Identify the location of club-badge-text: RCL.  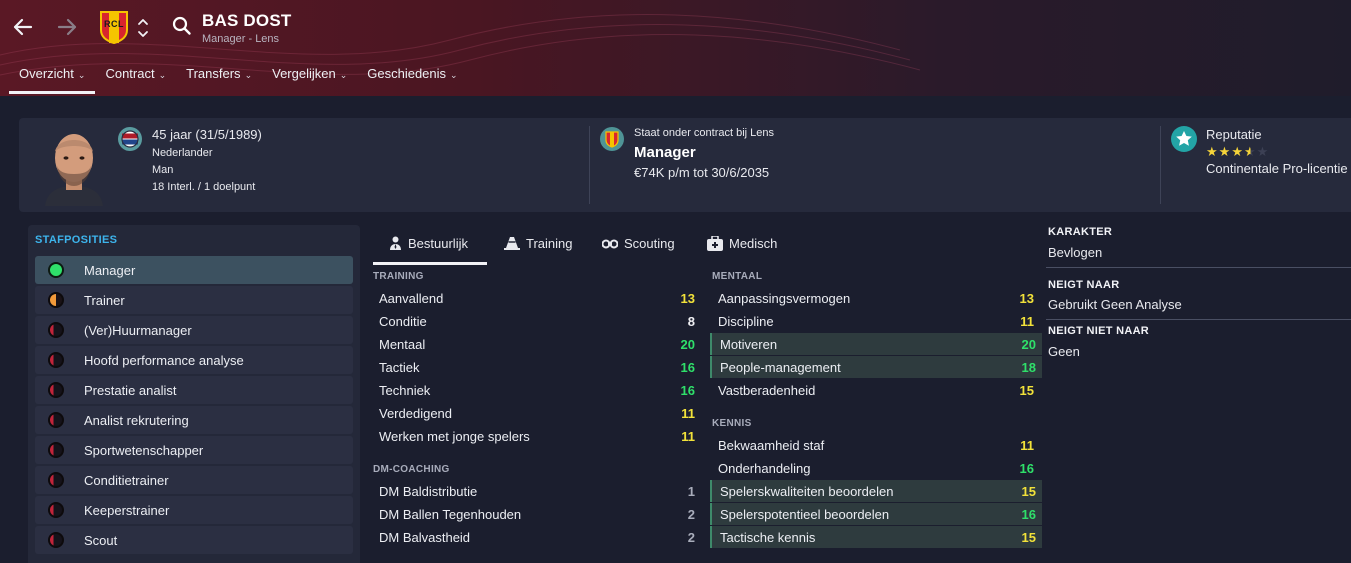
(114, 24).